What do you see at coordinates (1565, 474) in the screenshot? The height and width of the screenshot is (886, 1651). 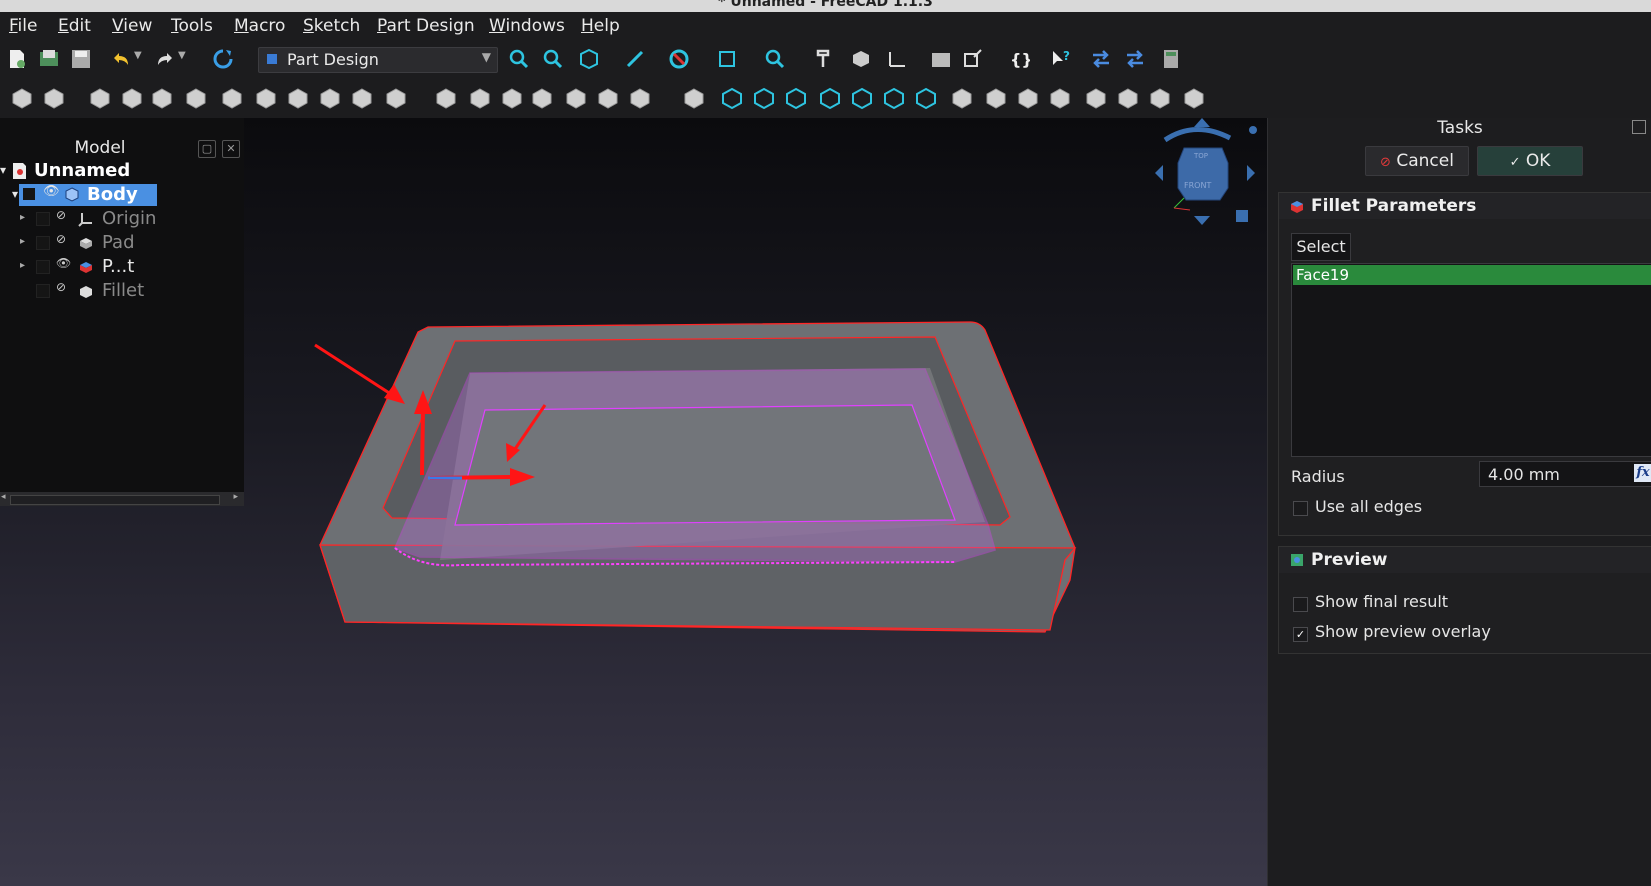 I see `radius-input: 4.00 mm fx` at bounding box center [1565, 474].